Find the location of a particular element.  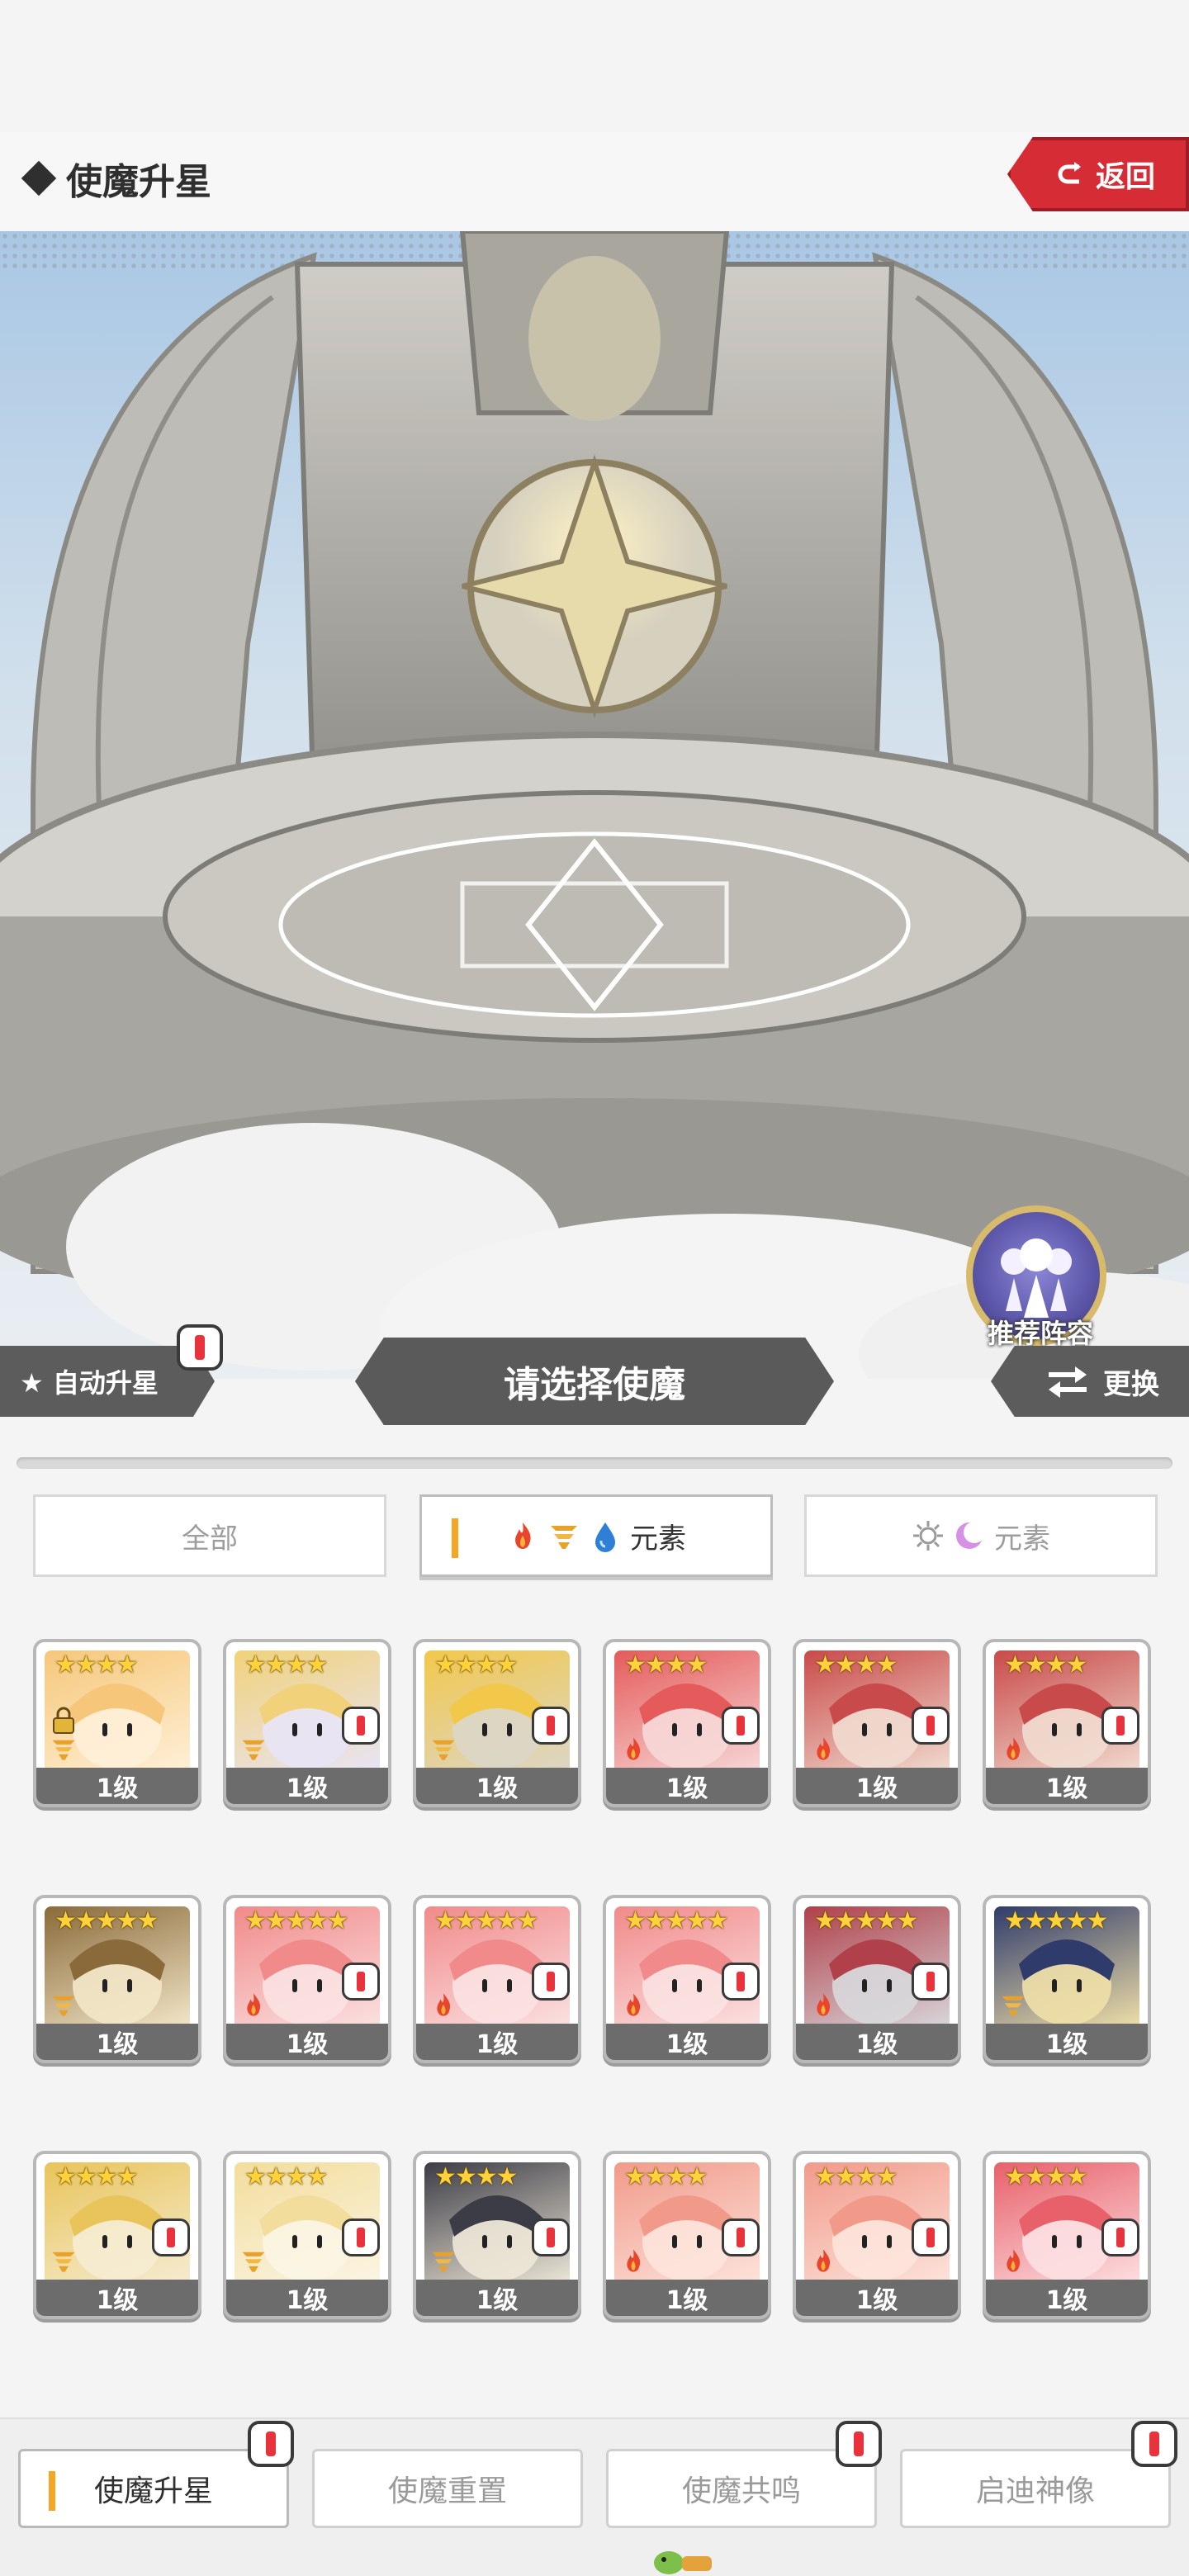

nav-enlighten-statue: 启迪神像 is located at coordinates (1035, 2488).